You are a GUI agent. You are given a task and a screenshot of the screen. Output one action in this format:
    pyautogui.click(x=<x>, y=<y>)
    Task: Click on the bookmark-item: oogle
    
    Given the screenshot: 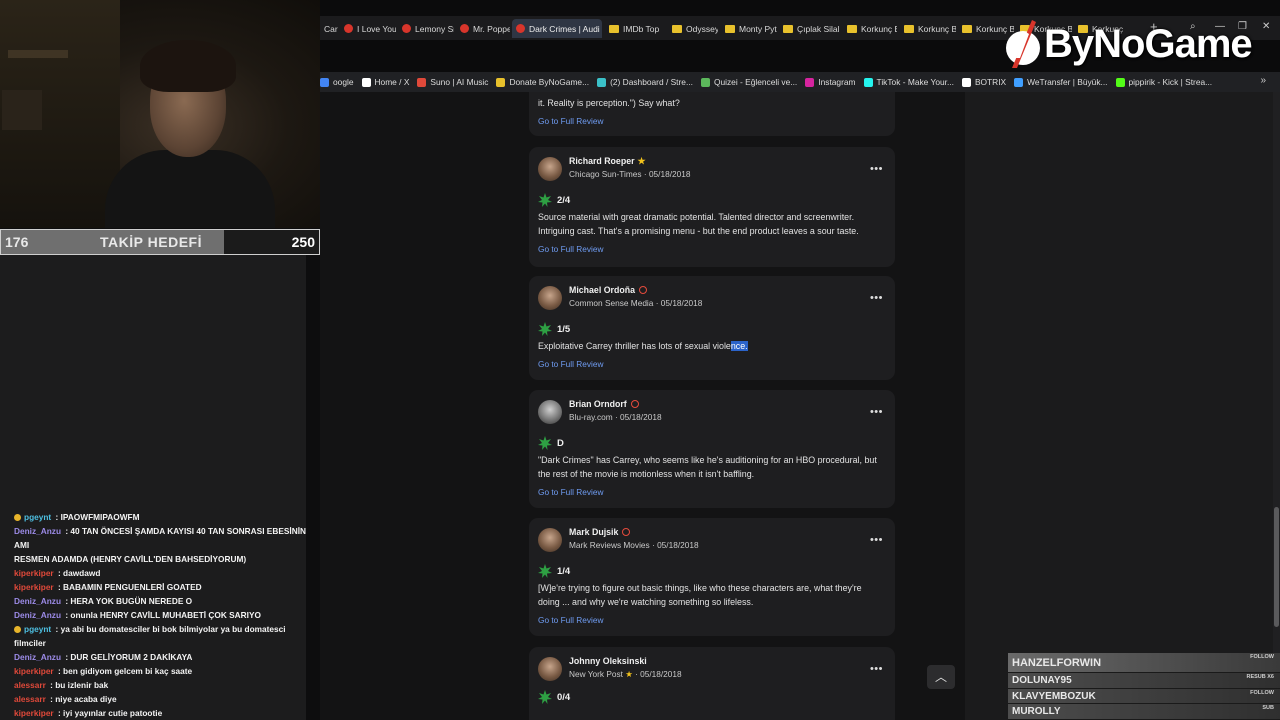 What is the action you would take?
    pyautogui.click(x=337, y=82)
    